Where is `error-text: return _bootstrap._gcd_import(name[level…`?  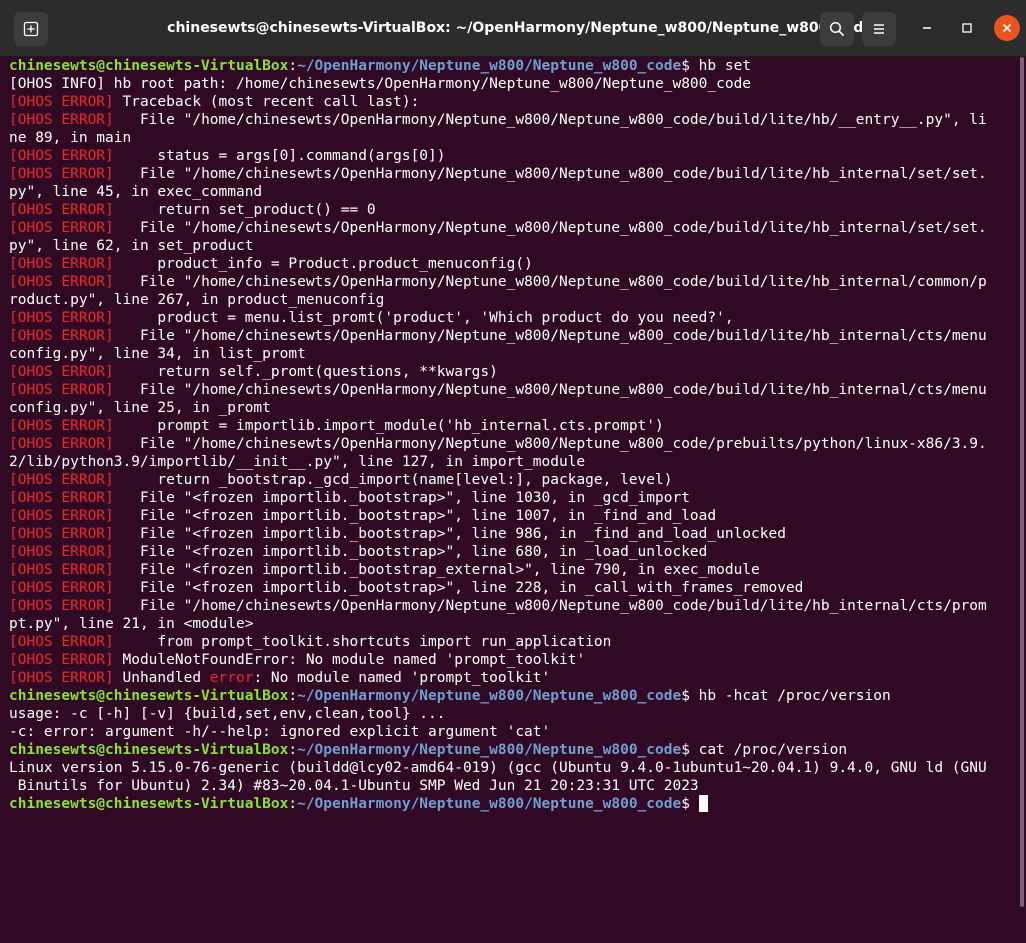 error-text: return _bootstrap._gcd_import(name[level… is located at coordinates (393, 480).